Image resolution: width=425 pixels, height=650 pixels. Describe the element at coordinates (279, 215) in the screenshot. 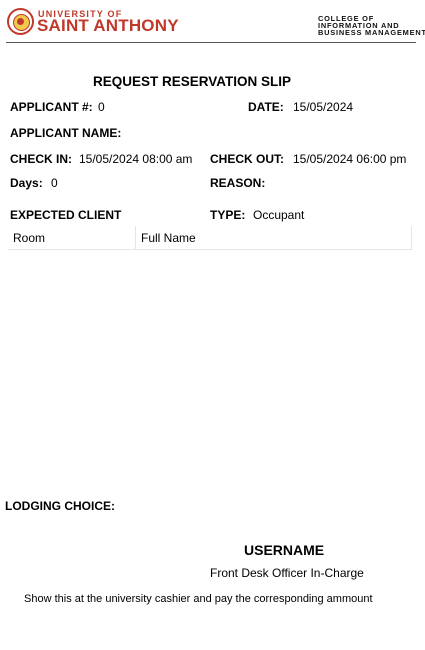

I see `type-value: Occupant` at that location.